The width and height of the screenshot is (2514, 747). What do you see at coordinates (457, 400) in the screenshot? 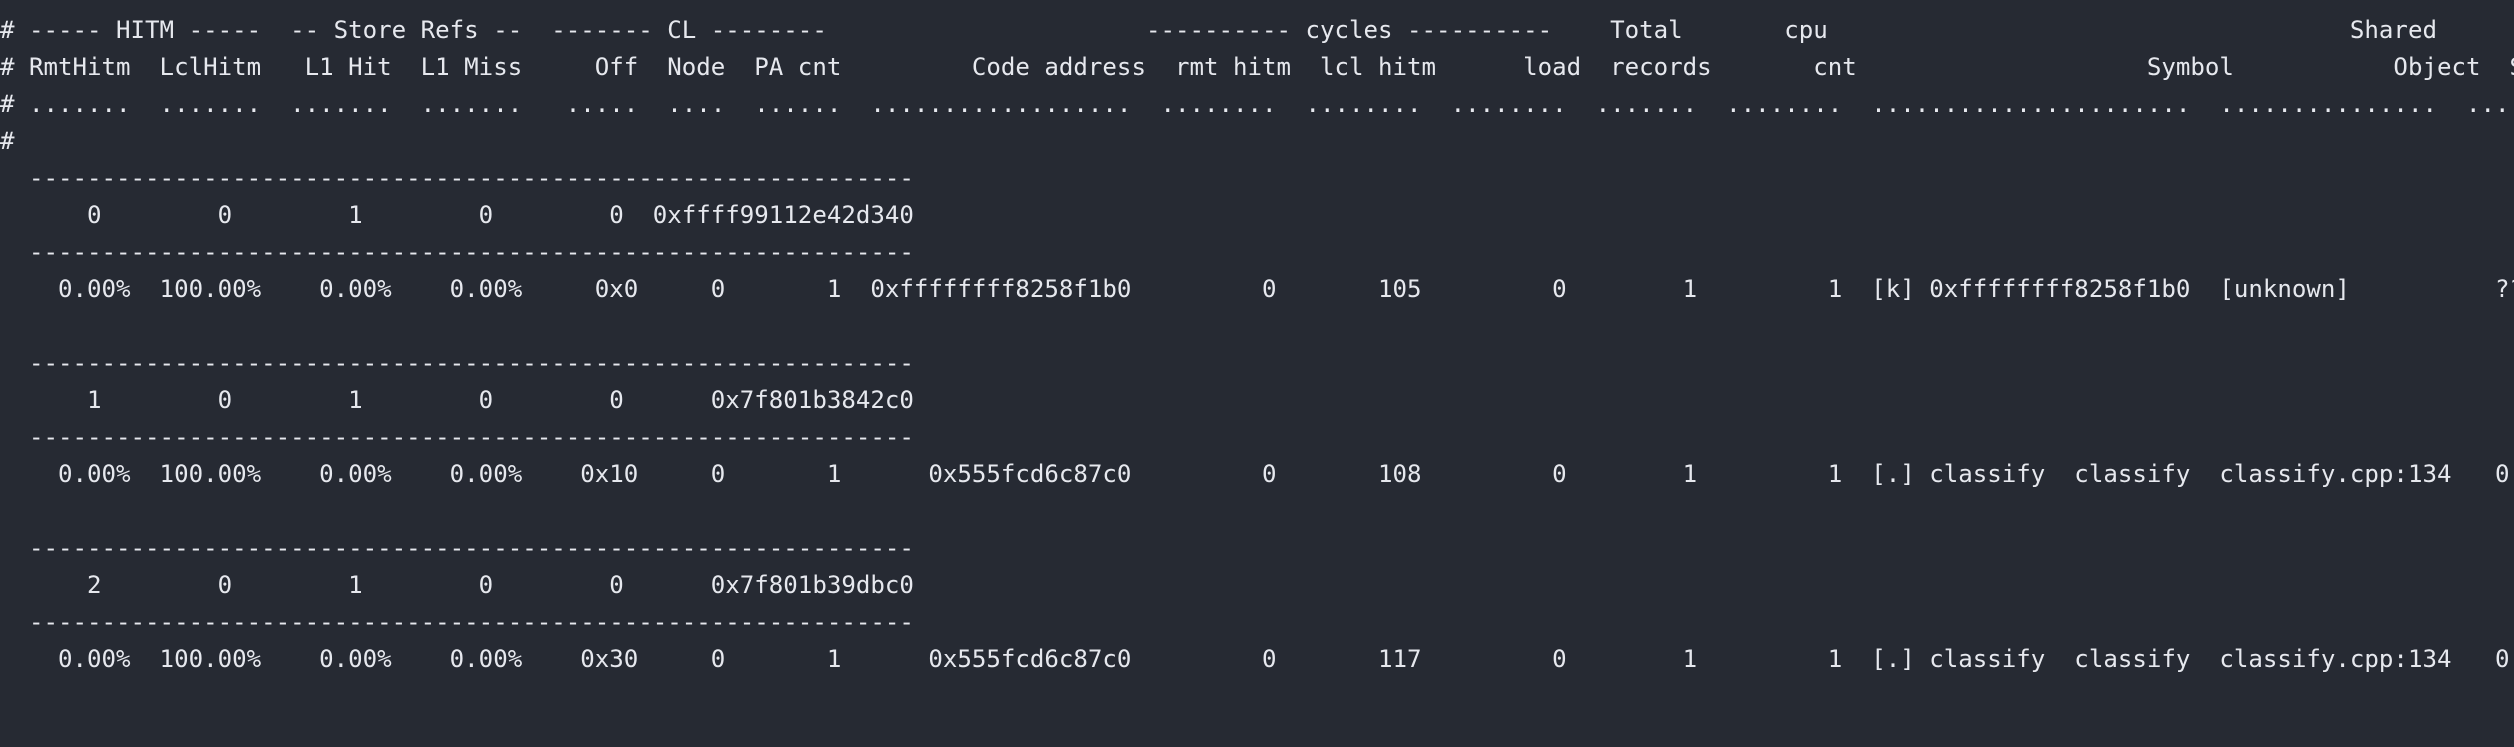
I see `cacheline-1-summary: 1 0 1 0 0 0x7f801b3842c0` at bounding box center [457, 400].